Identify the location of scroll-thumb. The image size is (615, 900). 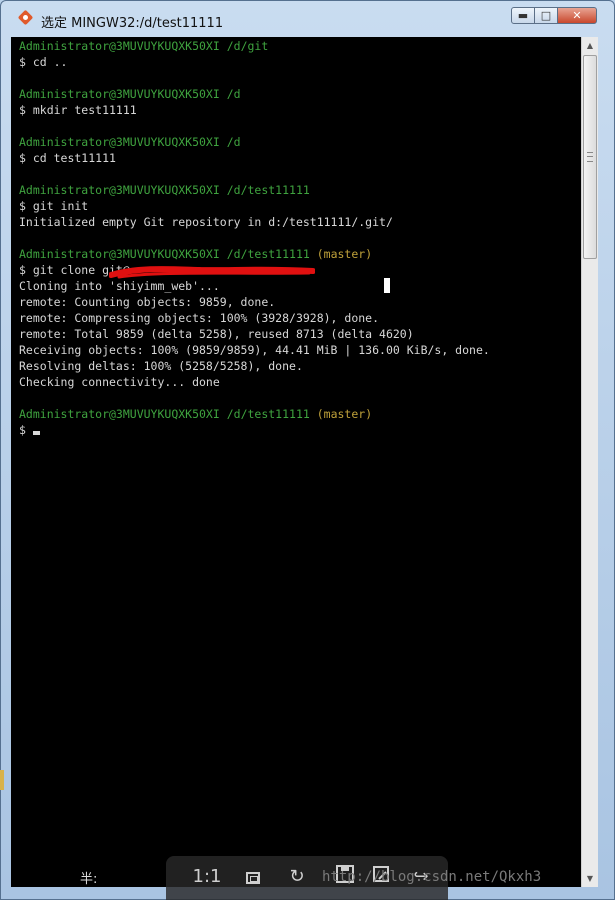
(590, 157).